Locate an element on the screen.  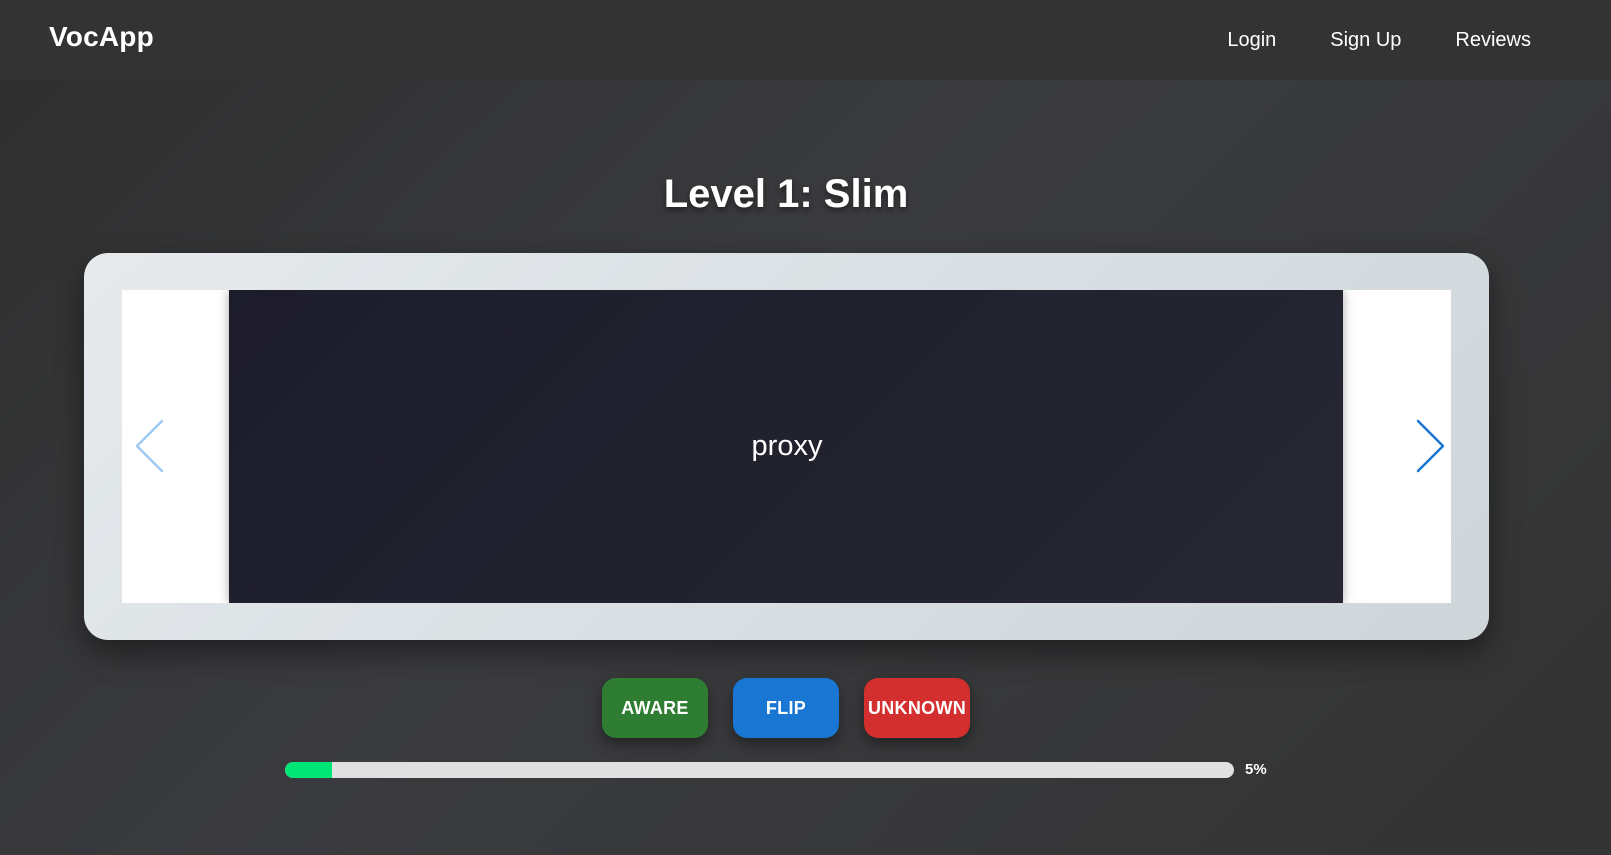
aware-button: AWARE is located at coordinates (655, 708).